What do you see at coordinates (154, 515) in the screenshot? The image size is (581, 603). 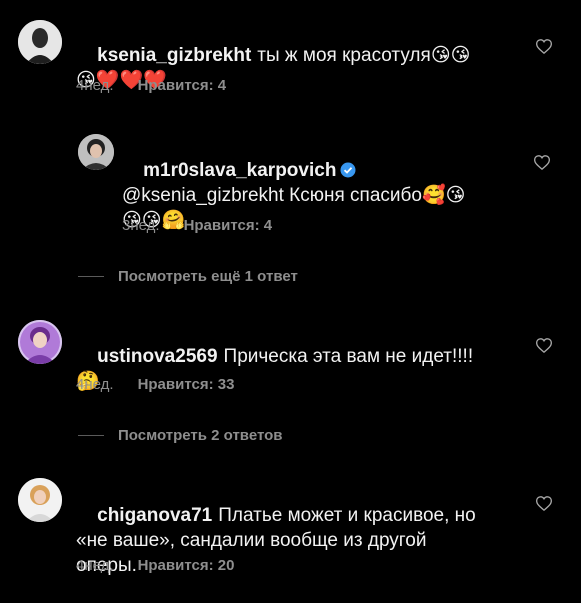 I see `username: chiganova71` at bounding box center [154, 515].